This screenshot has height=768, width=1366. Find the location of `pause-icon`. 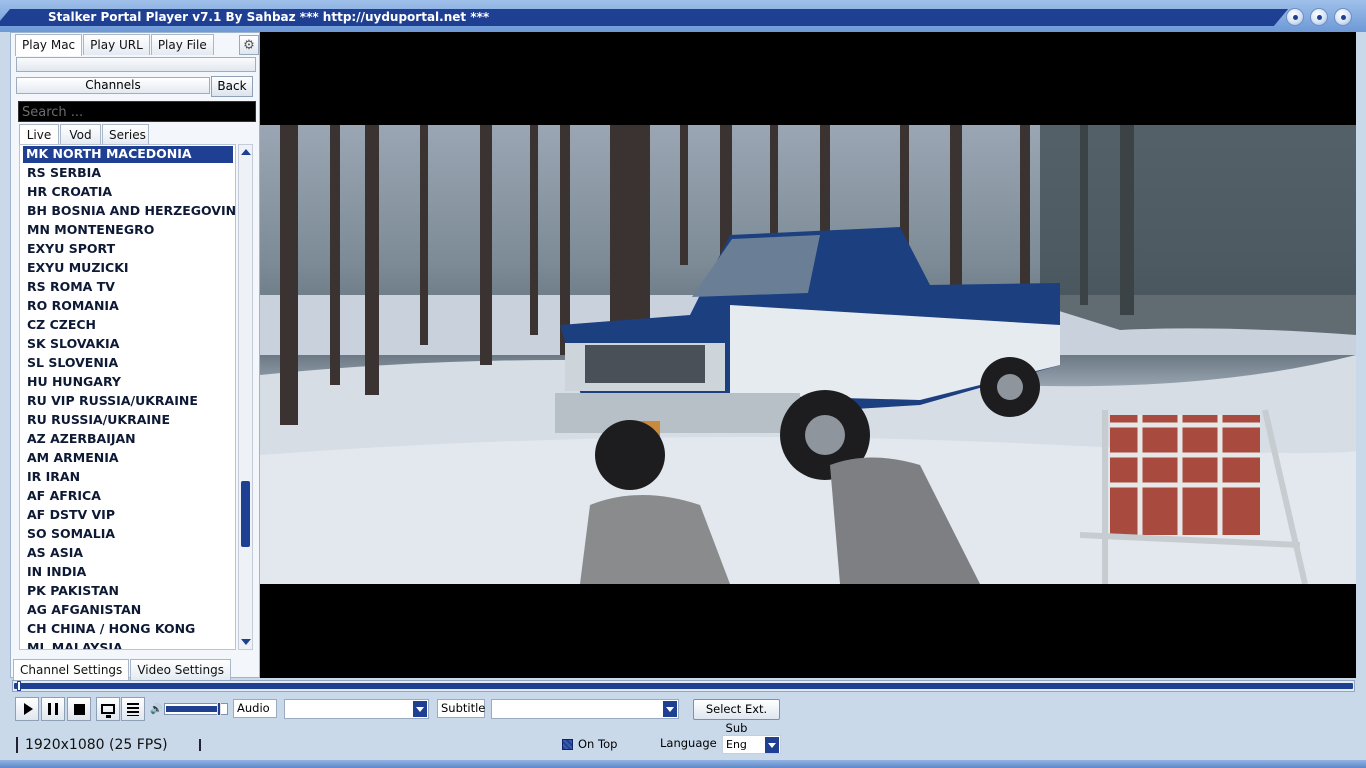

pause-icon is located at coordinates (53, 709).